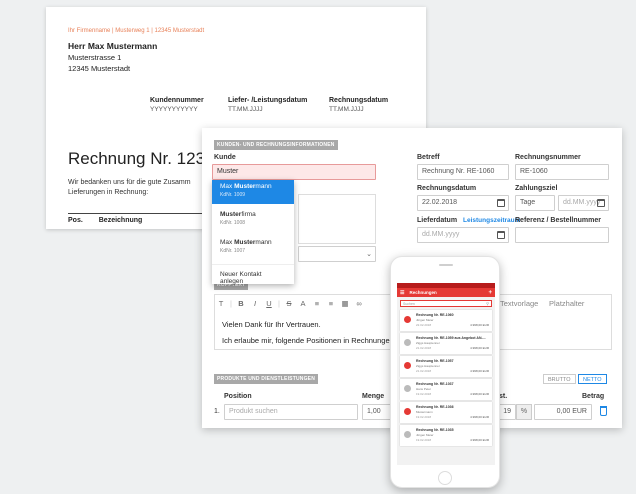 The width and height of the screenshot is (636, 494). I want to click on rechnungsdatum-label: Rechnungsdatum, so click(447, 188).